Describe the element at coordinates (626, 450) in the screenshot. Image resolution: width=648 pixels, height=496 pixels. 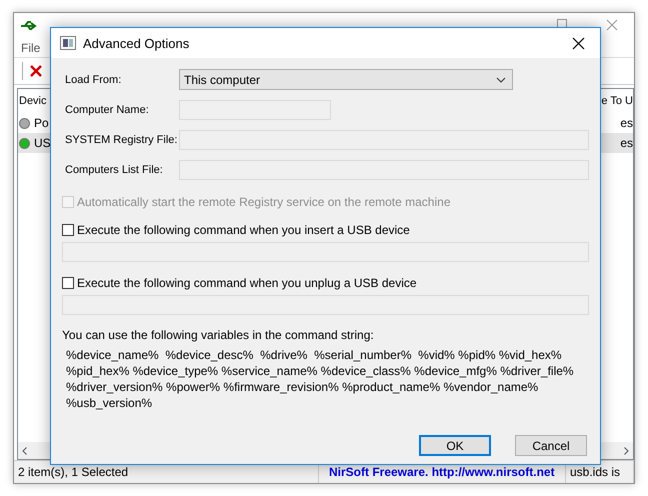
I see `scroll-right-icon` at that location.